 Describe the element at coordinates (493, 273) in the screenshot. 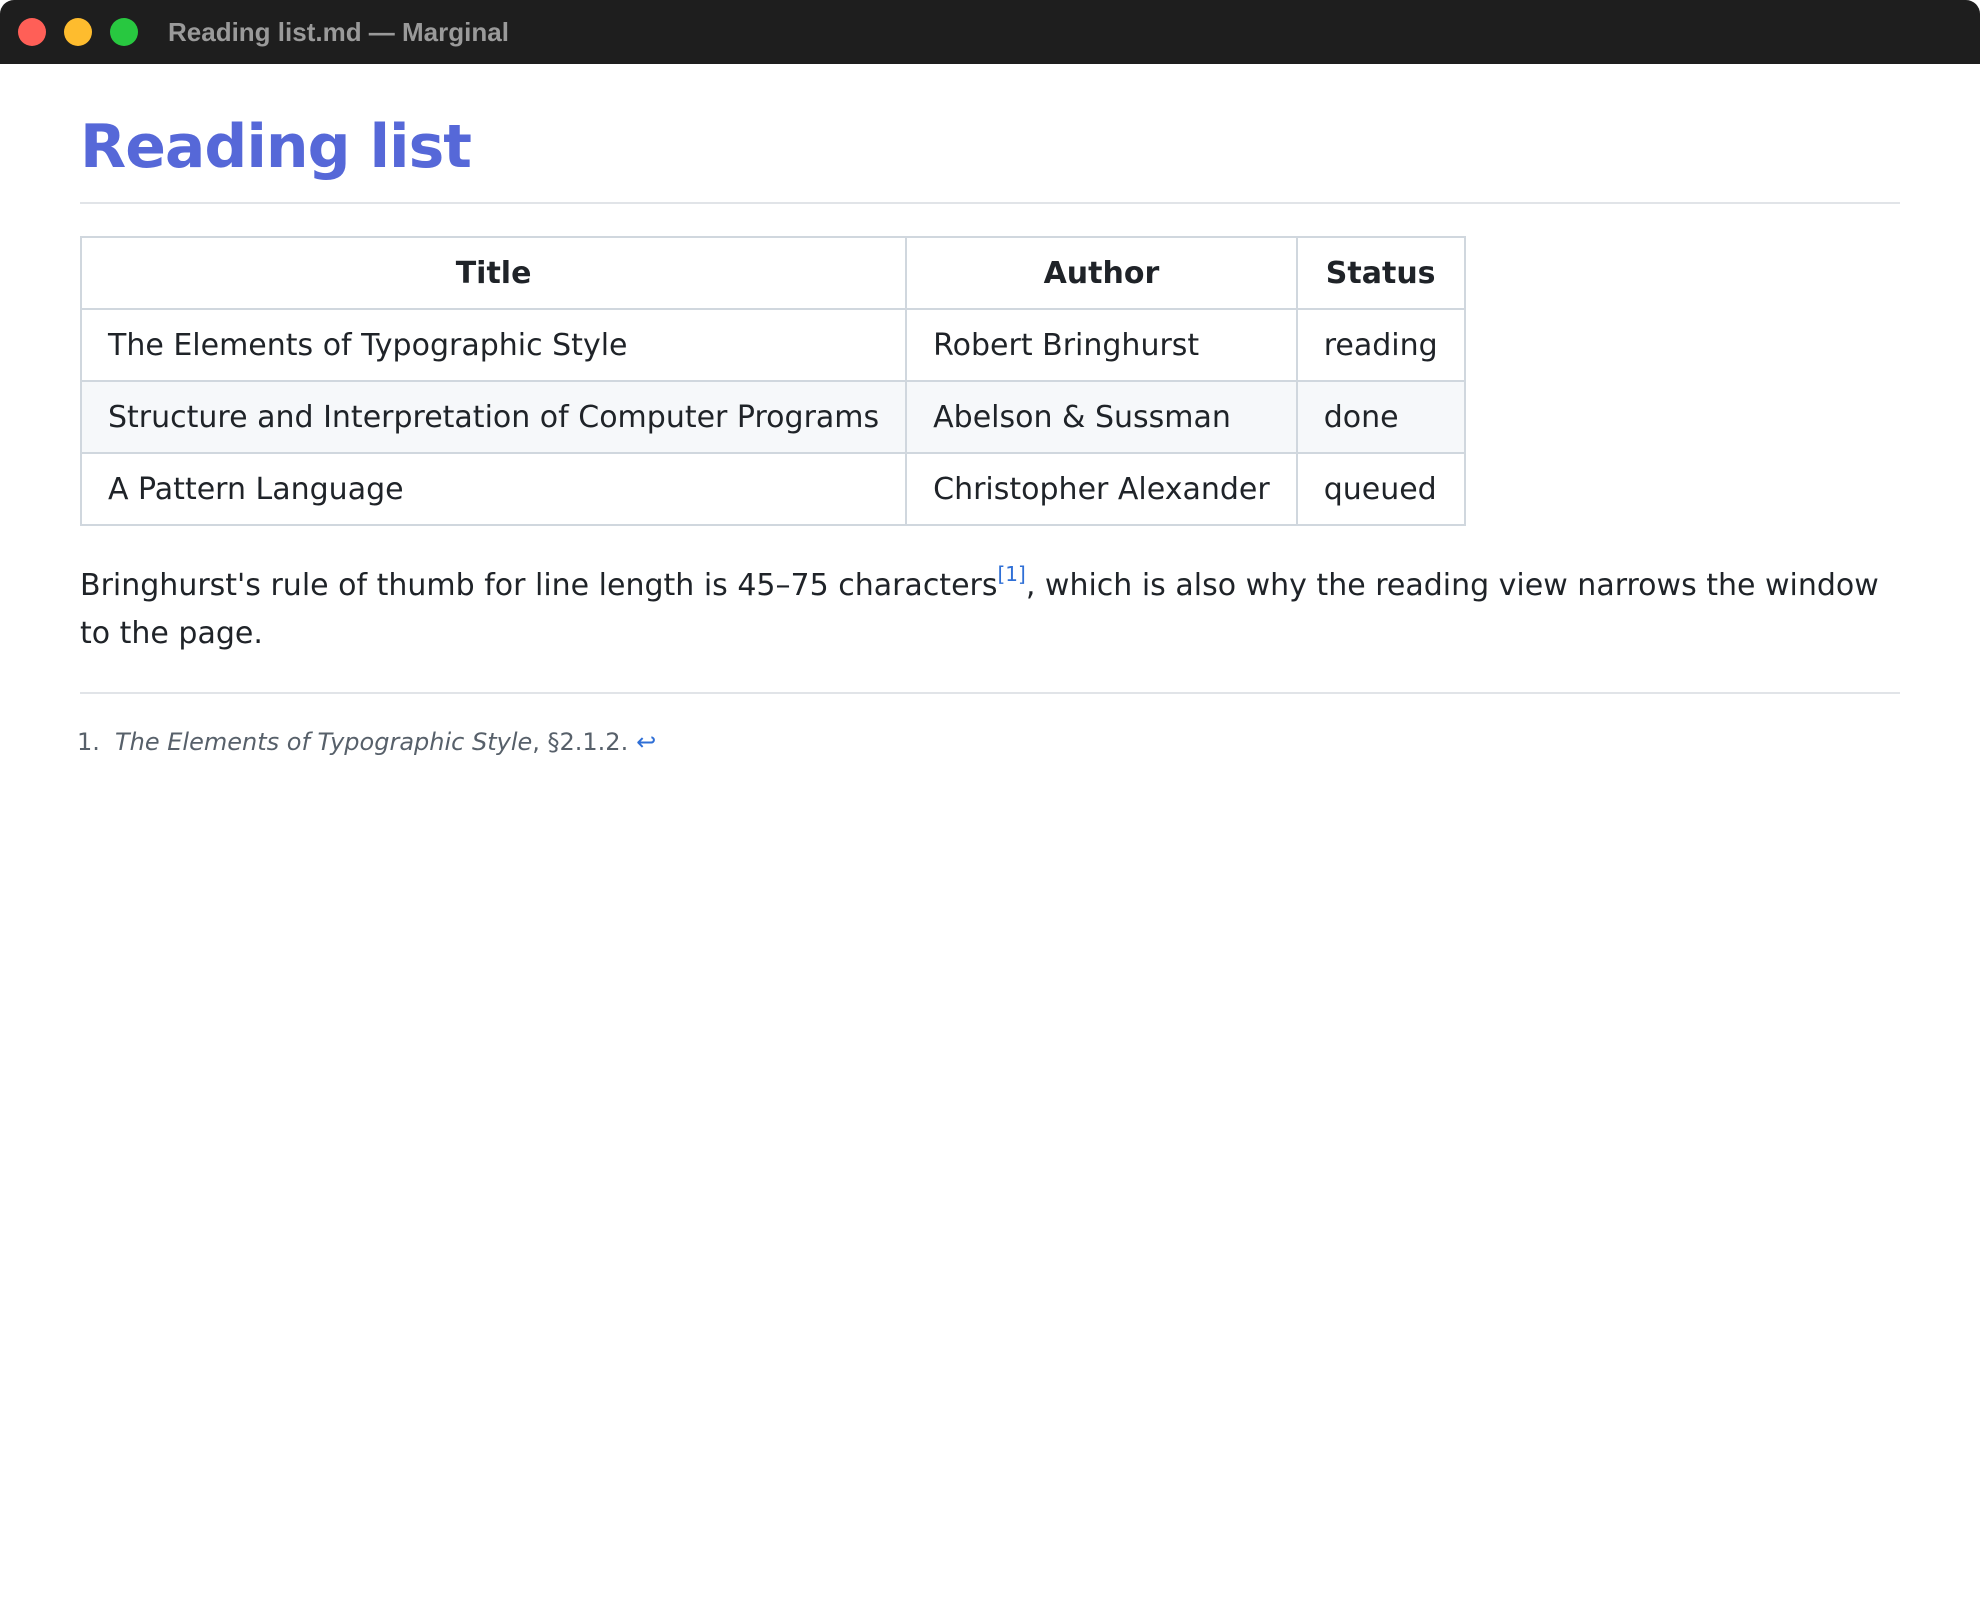

I see `column-header-title: Title` at that location.